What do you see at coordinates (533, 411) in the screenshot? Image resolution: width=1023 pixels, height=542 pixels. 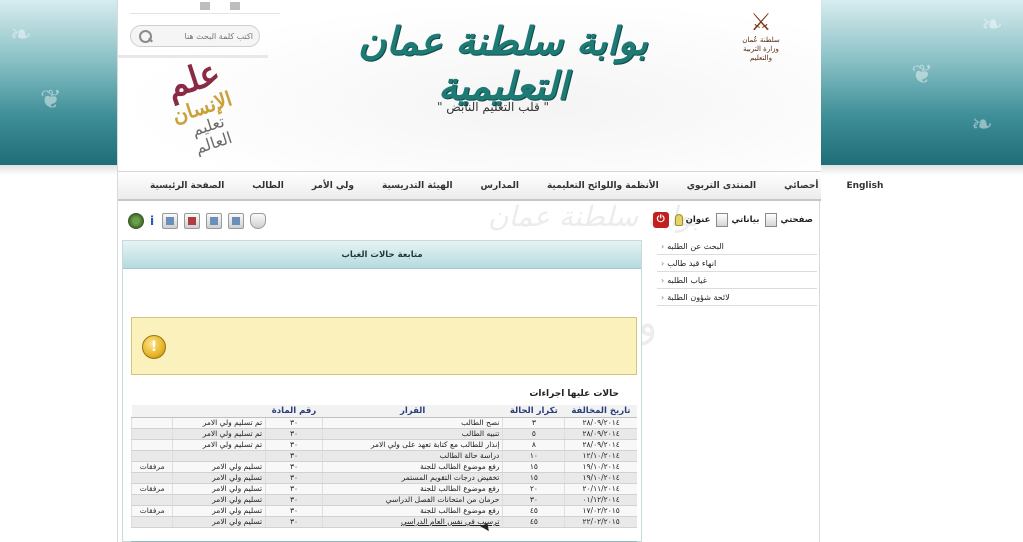 I see `col-header-repeat: تكرار الحالة` at bounding box center [533, 411].